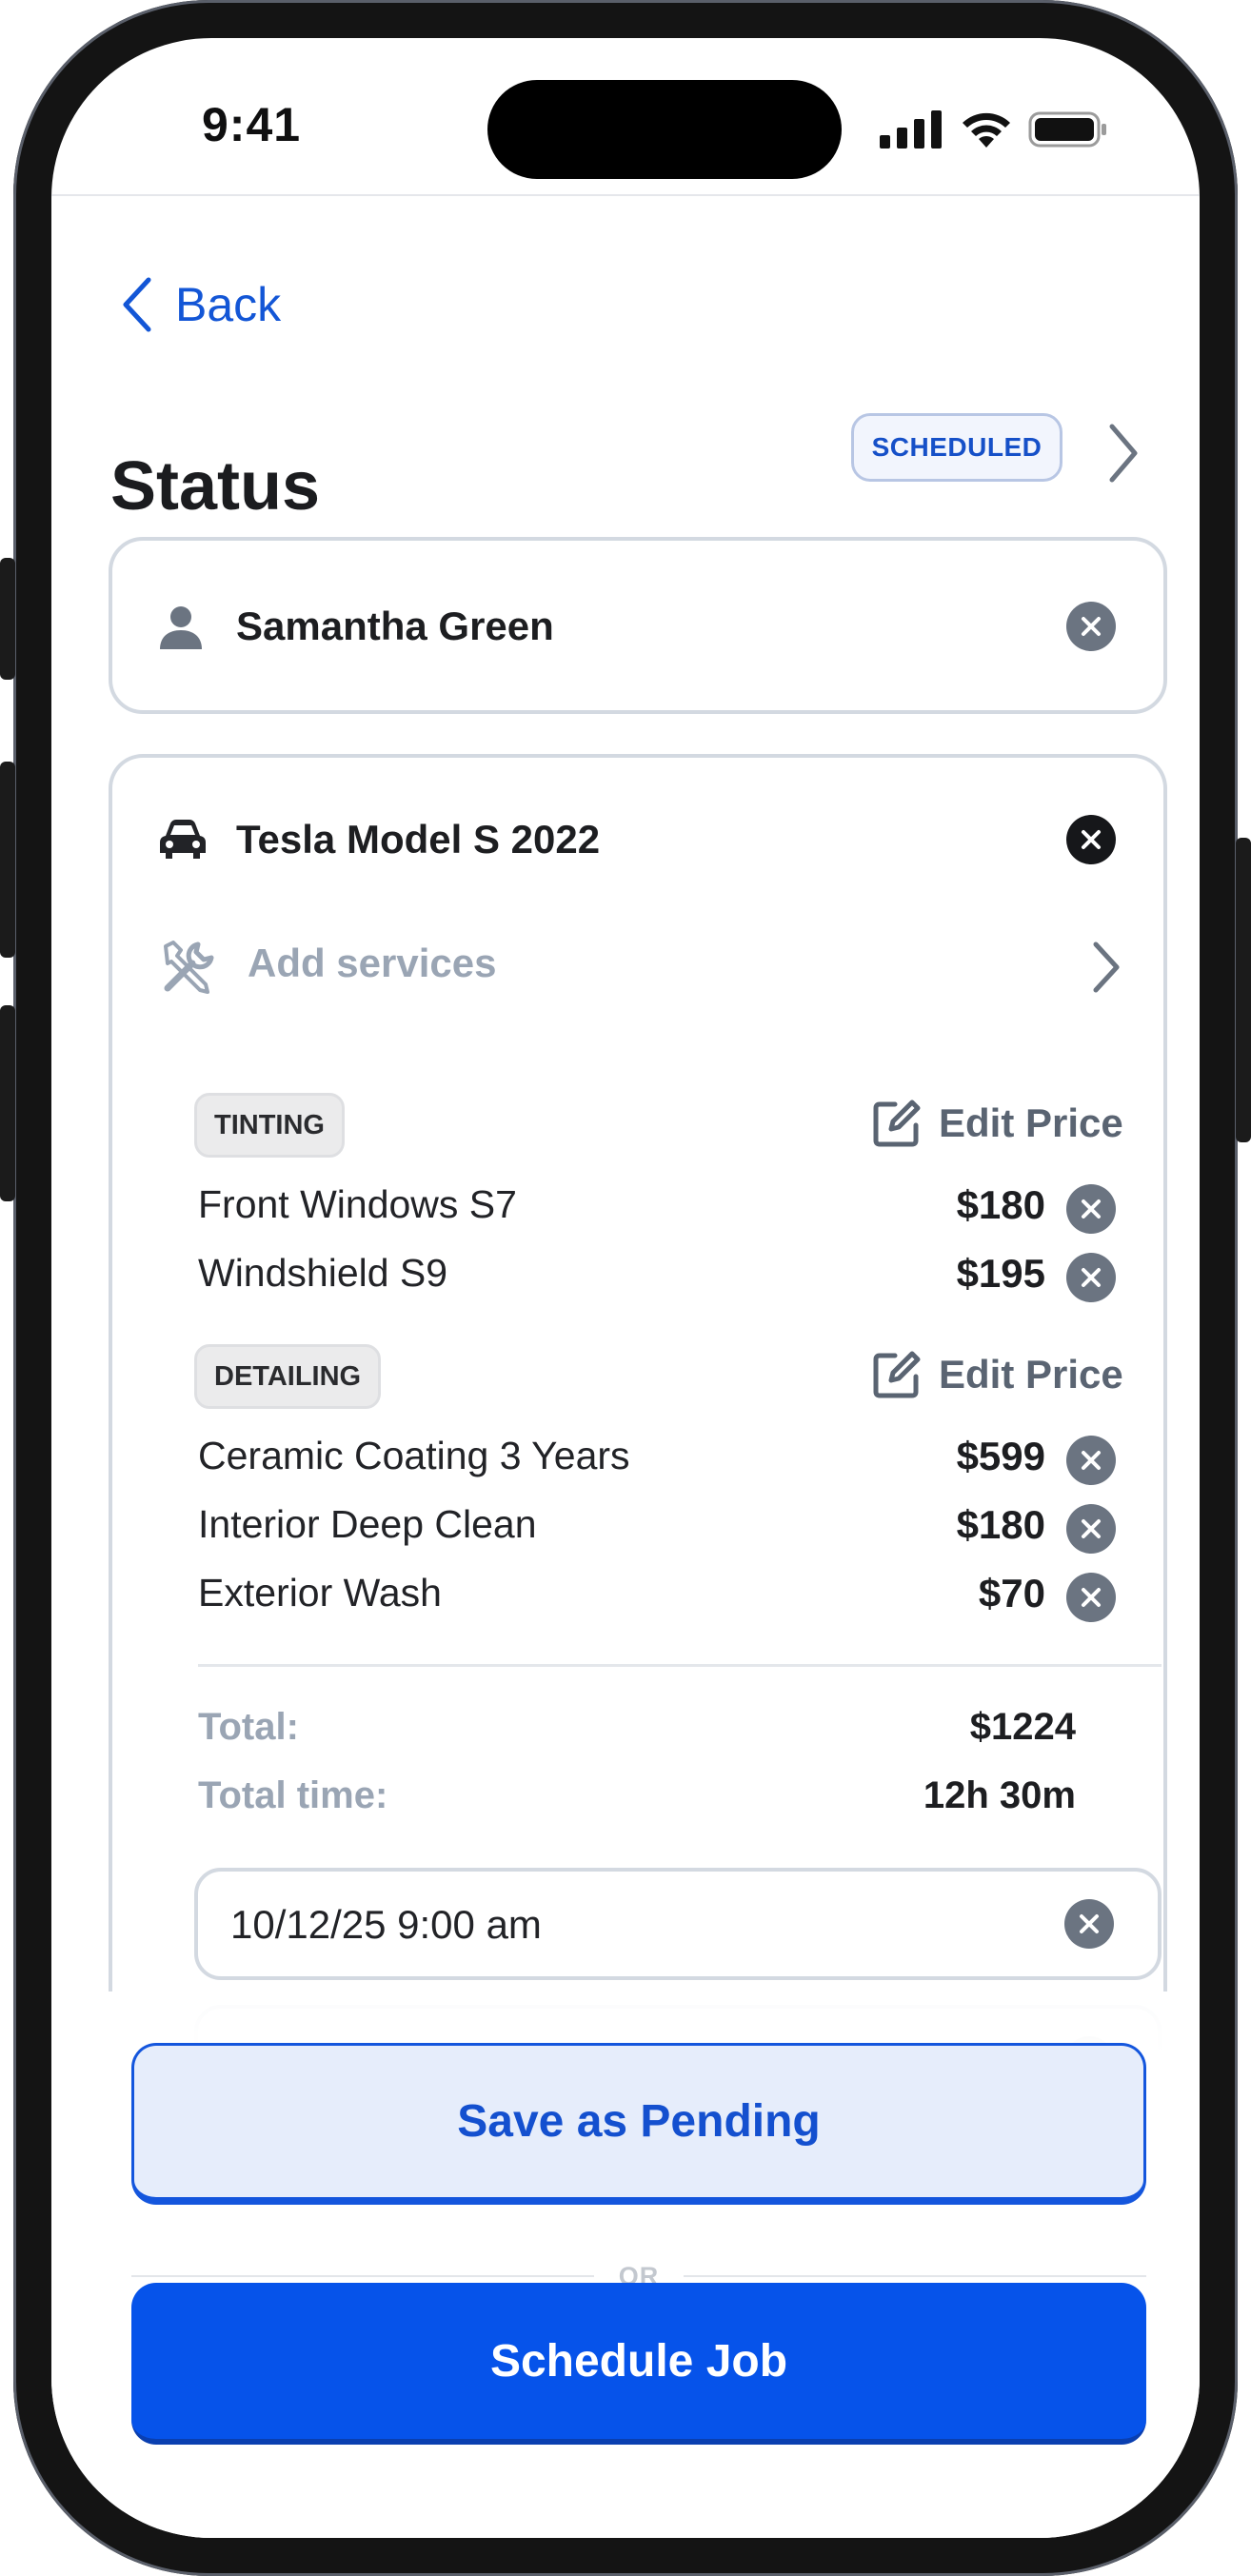  Describe the element at coordinates (1067, 129) in the screenshot. I see `battery-icon` at that location.